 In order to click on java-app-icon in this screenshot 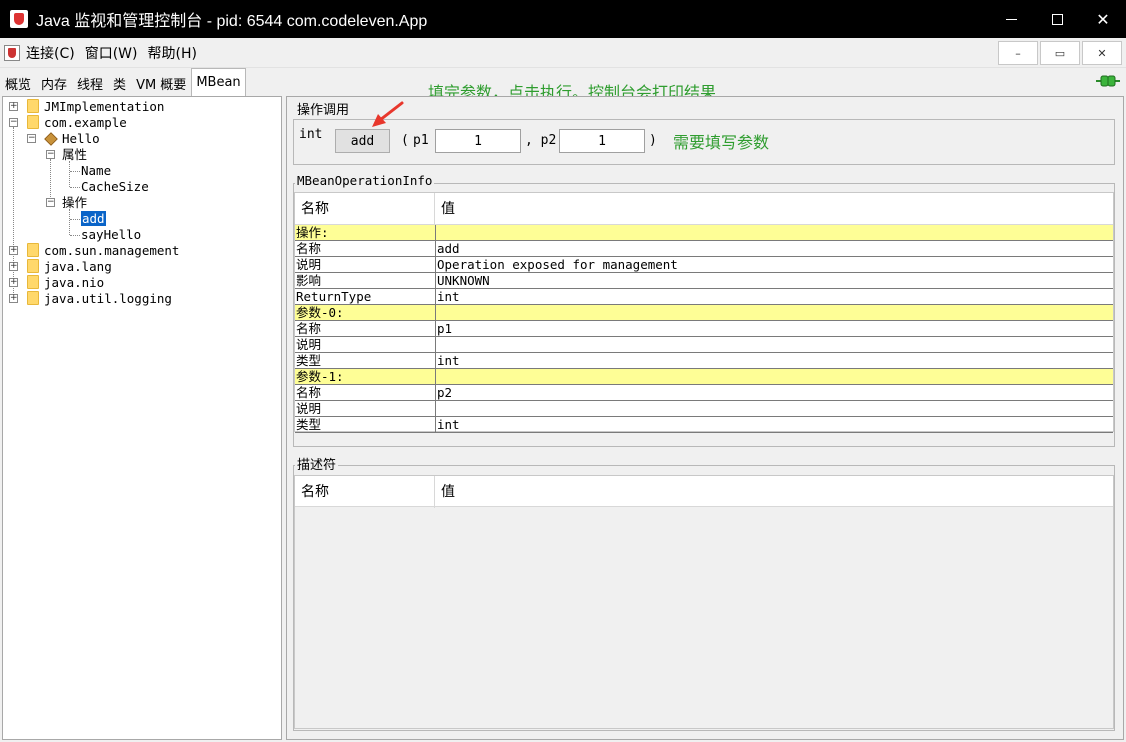, I will do `click(19, 19)`.